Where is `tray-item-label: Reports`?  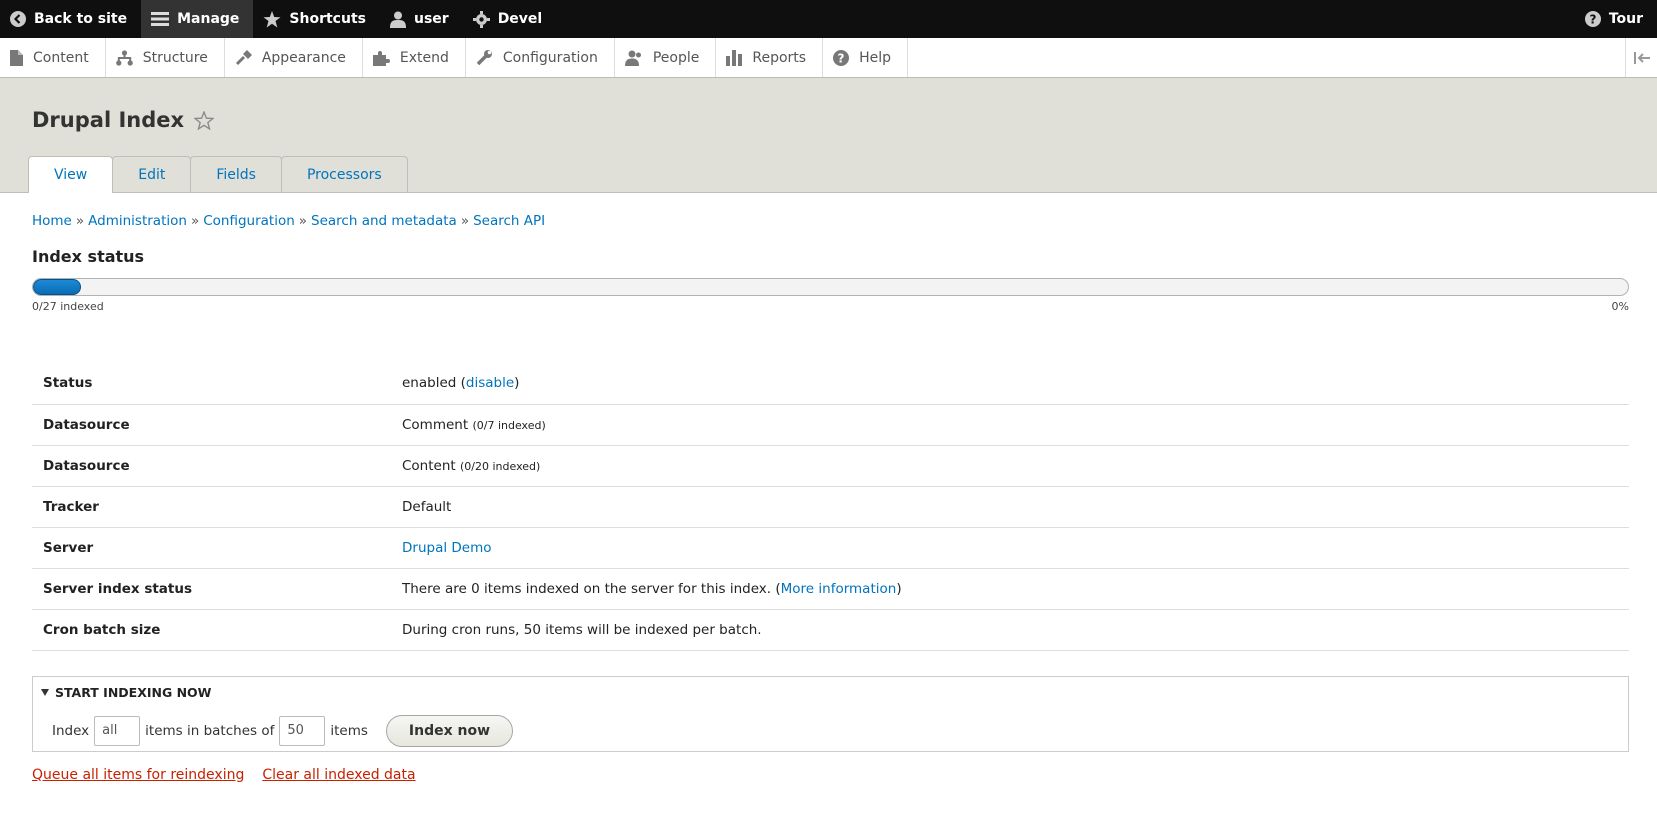 tray-item-label: Reports is located at coordinates (779, 57).